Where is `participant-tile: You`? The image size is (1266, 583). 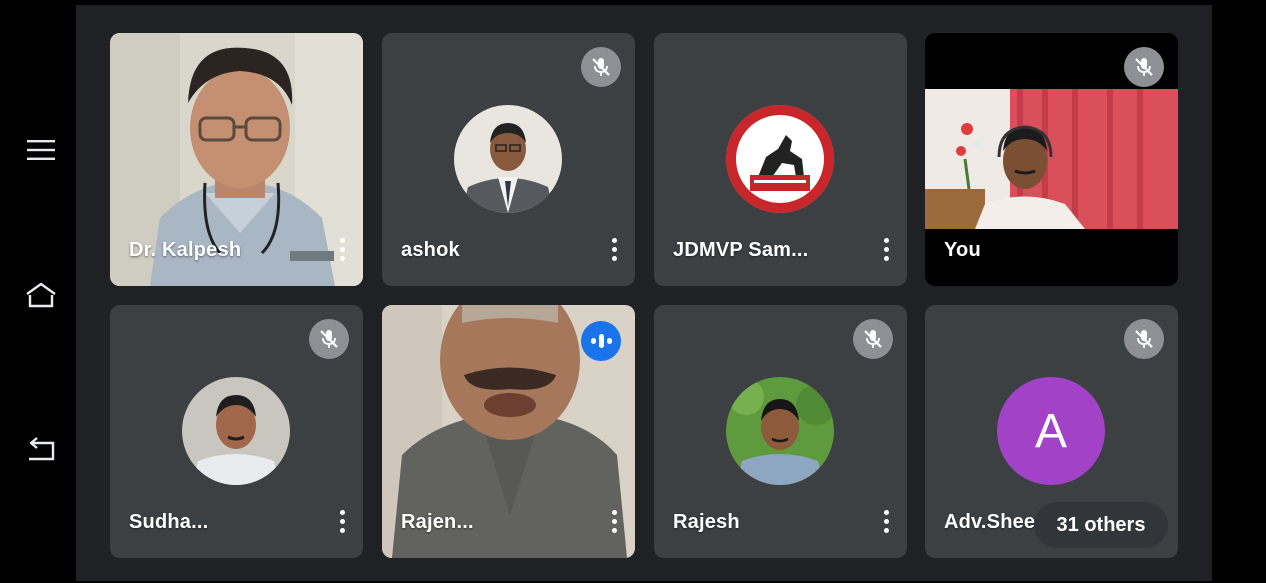
participant-tile: You is located at coordinates (1051, 159).